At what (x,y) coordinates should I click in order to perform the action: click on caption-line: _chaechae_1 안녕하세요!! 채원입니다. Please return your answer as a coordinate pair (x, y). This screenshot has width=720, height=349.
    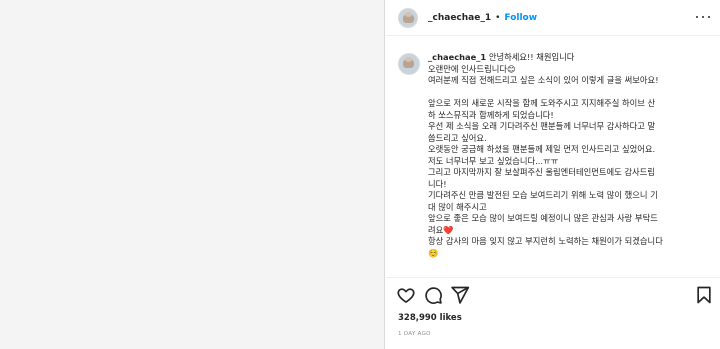
    Looking at the image, I should click on (571, 58).